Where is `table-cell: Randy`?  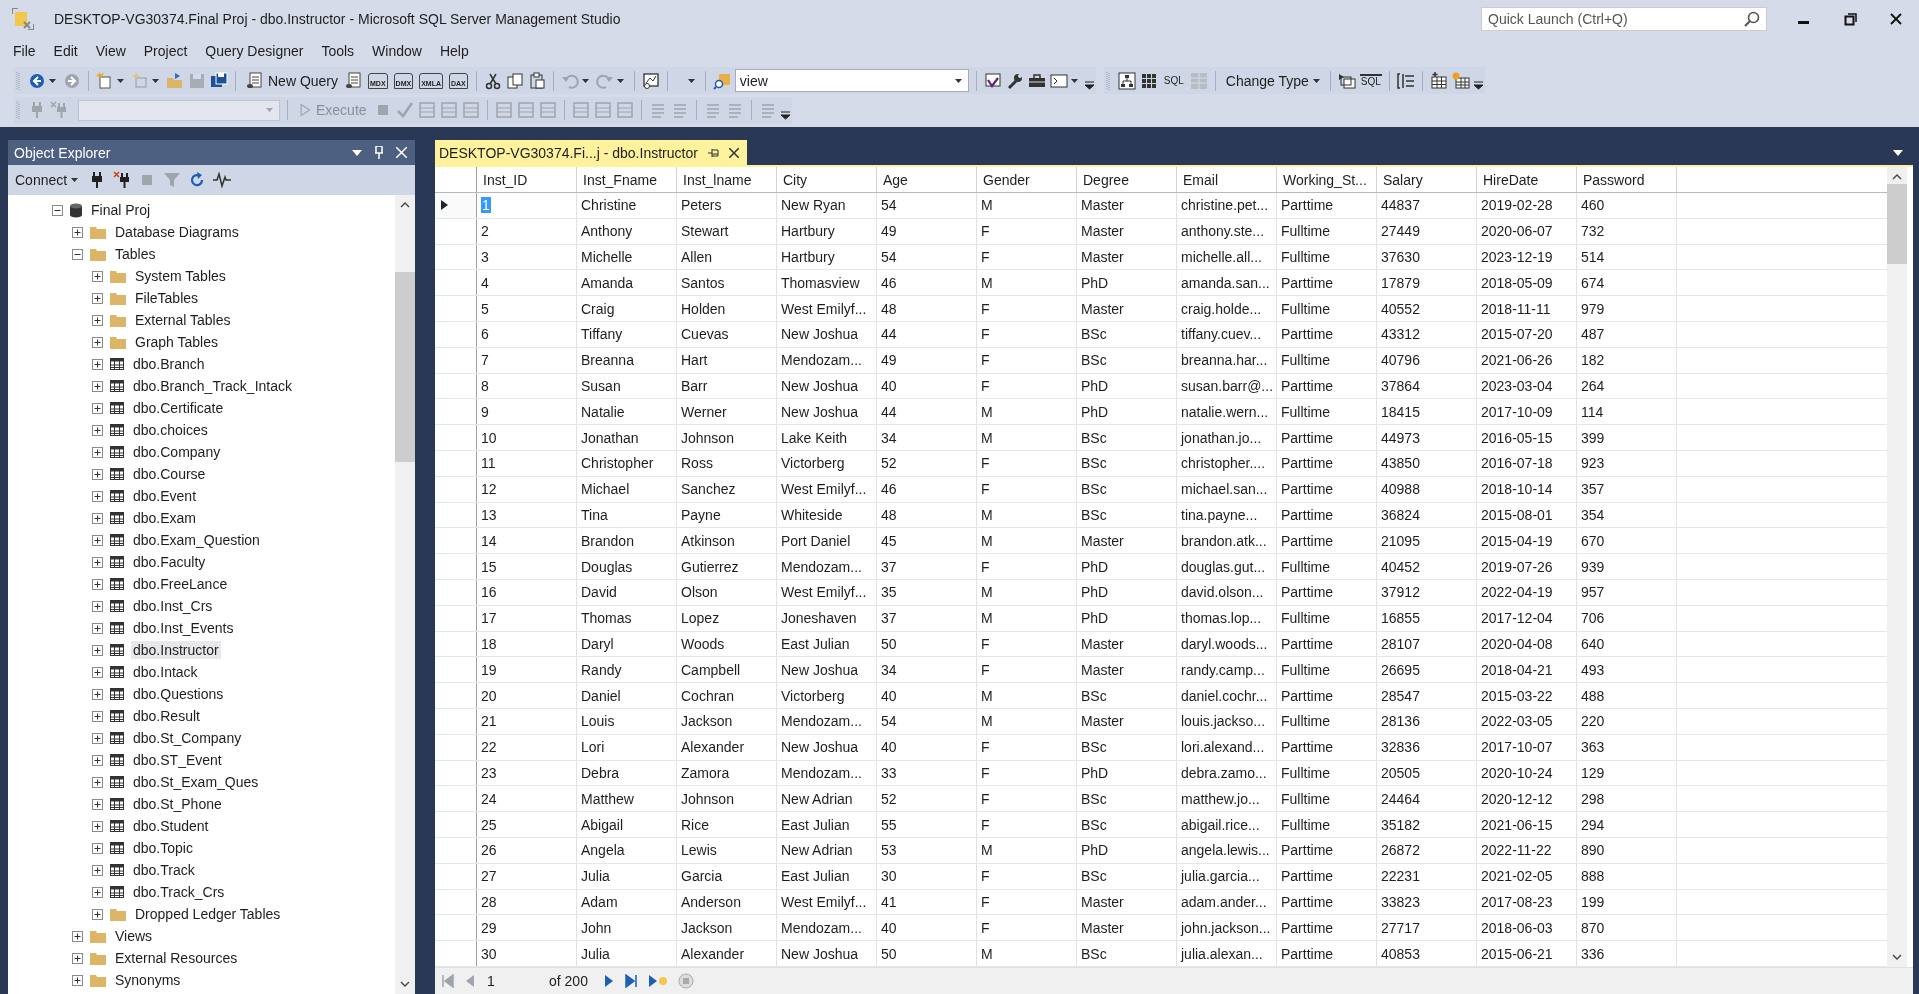 table-cell: Randy is located at coordinates (627, 670).